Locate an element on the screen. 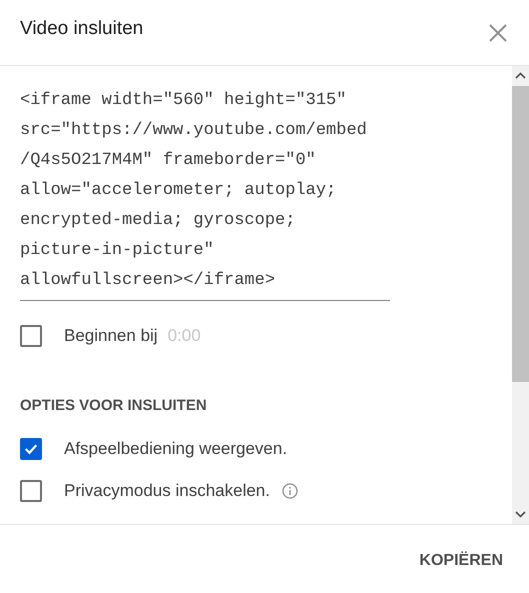 The height and width of the screenshot is (593, 529). dialog-title: Video insluiten is located at coordinates (82, 29).